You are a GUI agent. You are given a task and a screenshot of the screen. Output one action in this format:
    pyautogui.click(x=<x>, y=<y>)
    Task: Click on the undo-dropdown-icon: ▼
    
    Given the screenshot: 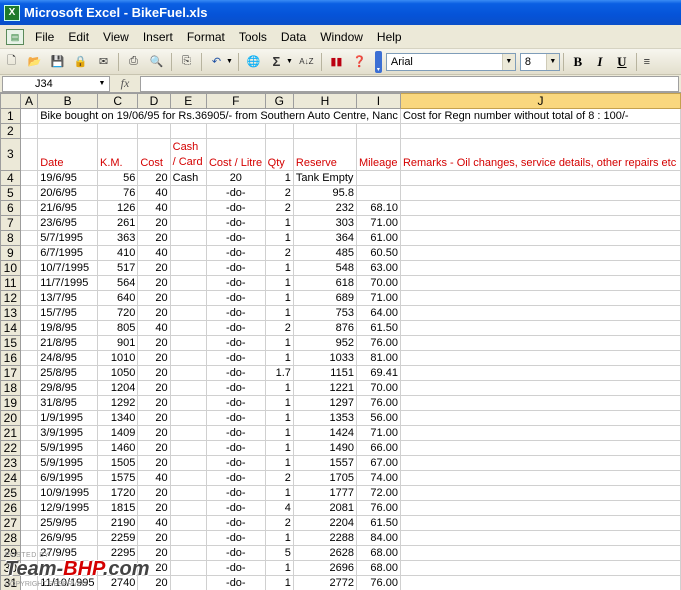 What is the action you would take?
    pyautogui.click(x=229, y=61)
    